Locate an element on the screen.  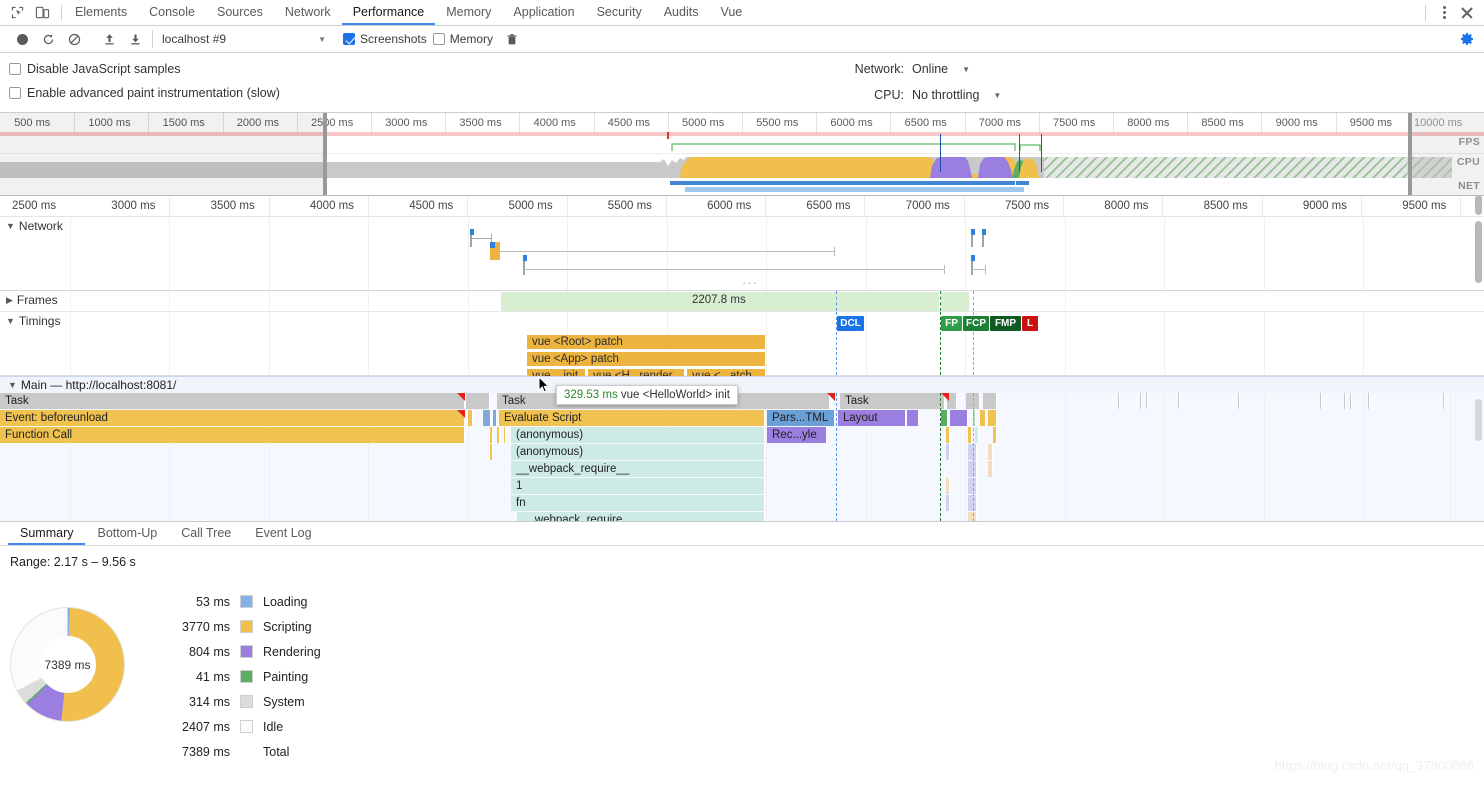
legend-row-idle: 2407 ms Idle is located at coordinates (235, 726).